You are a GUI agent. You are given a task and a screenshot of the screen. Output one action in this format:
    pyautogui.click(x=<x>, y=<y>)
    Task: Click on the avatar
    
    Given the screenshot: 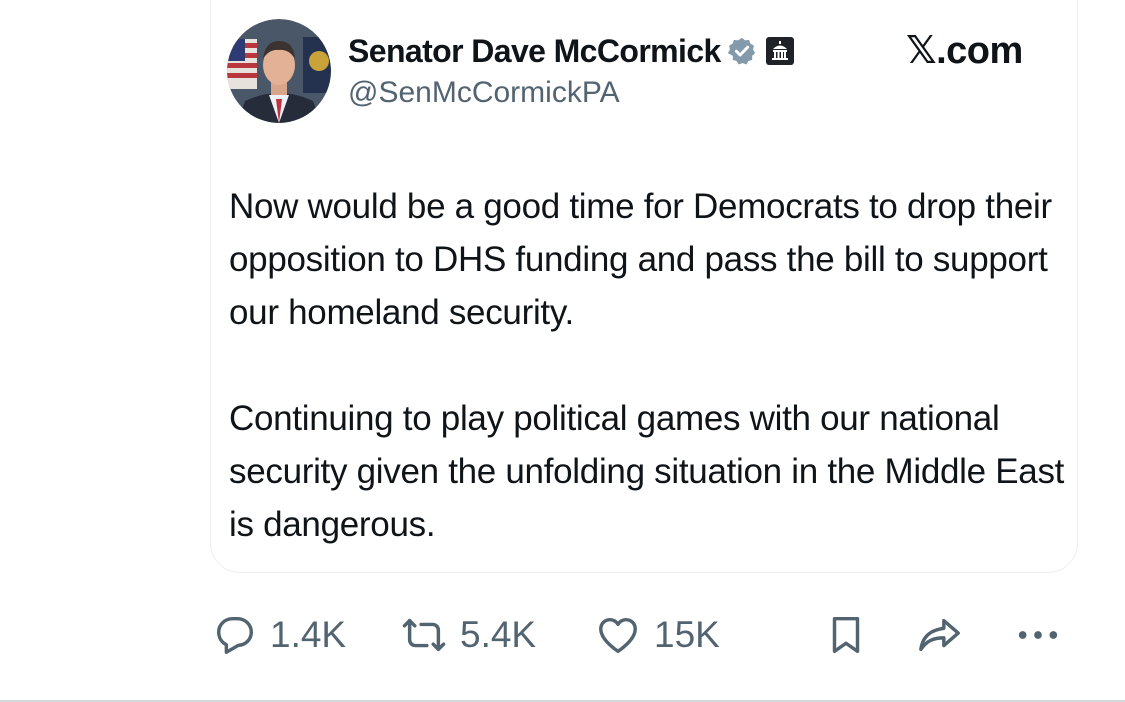 What is the action you would take?
    pyautogui.click(x=279, y=71)
    